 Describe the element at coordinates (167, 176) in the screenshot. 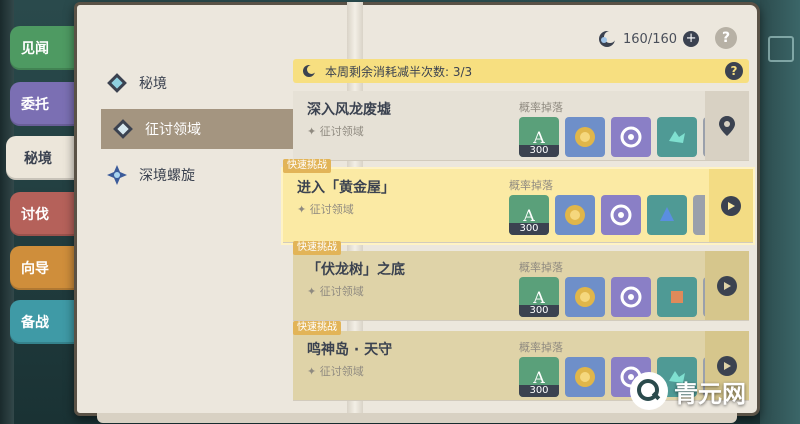

I see `menu-item-label: 深境螺旋` at that location.